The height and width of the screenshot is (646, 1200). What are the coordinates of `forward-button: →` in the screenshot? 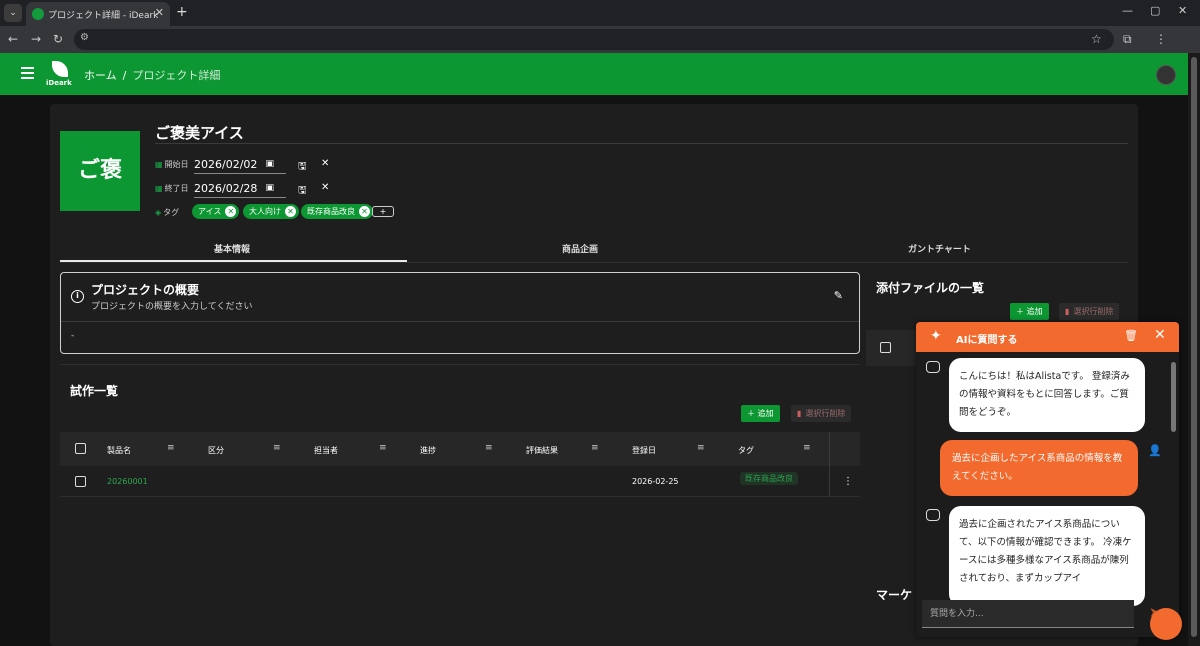 It's located at (36, 39).